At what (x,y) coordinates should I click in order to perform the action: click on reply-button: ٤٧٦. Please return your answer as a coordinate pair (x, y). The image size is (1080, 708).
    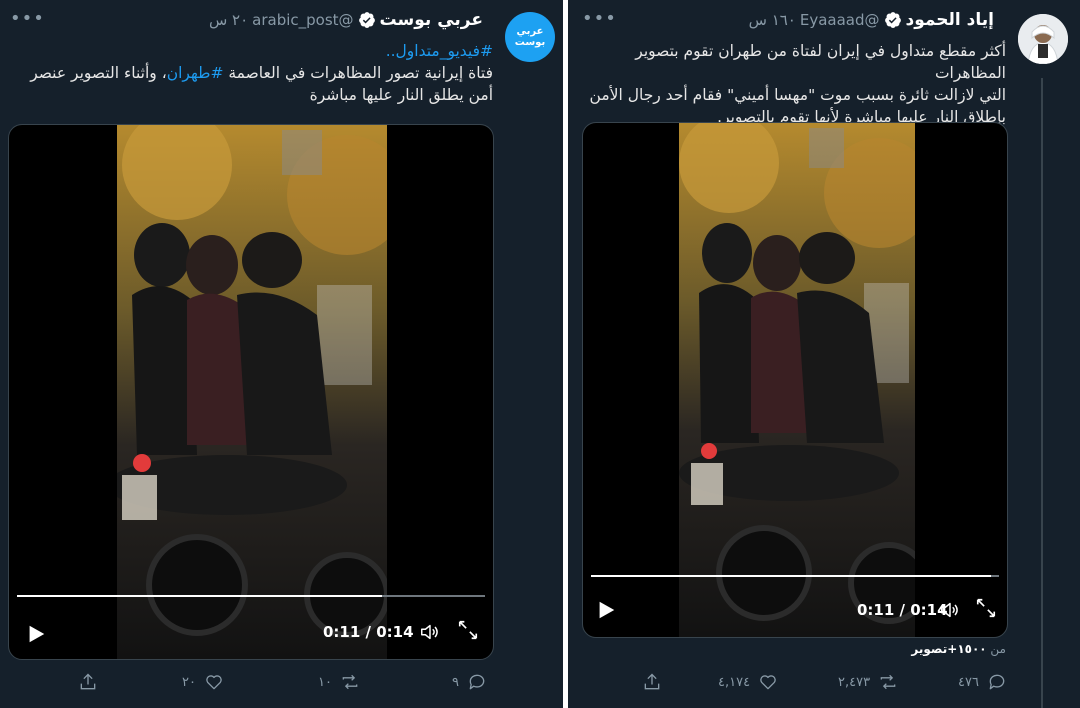
    Looking at the image, I should click on (982, 682).